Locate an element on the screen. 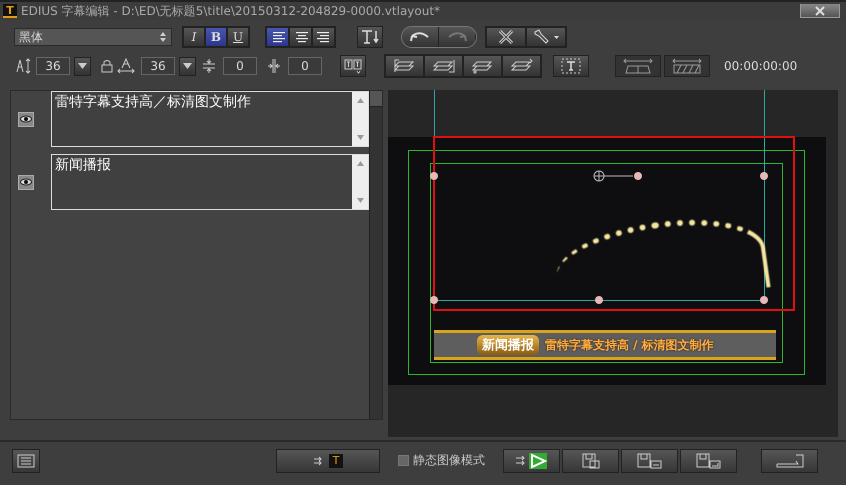  close-button is located at coordinates (820, 11).